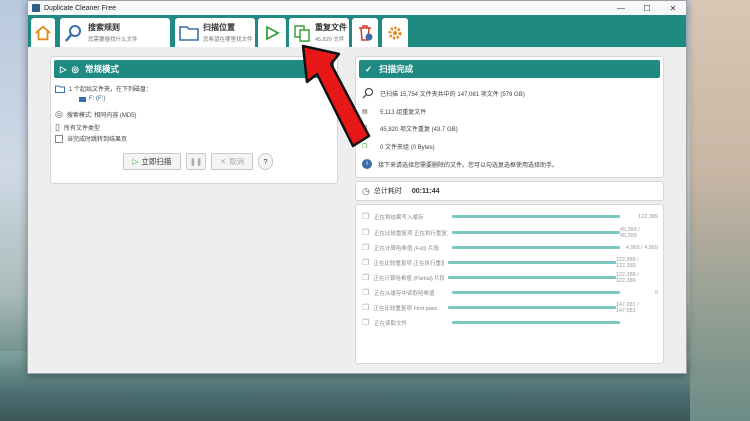 This screenshot has width=750, height=421. What do you see at coordinates (59, 138) in the screenshot?
I see `goto-results-checkbox` at bounding box center [59, 138].